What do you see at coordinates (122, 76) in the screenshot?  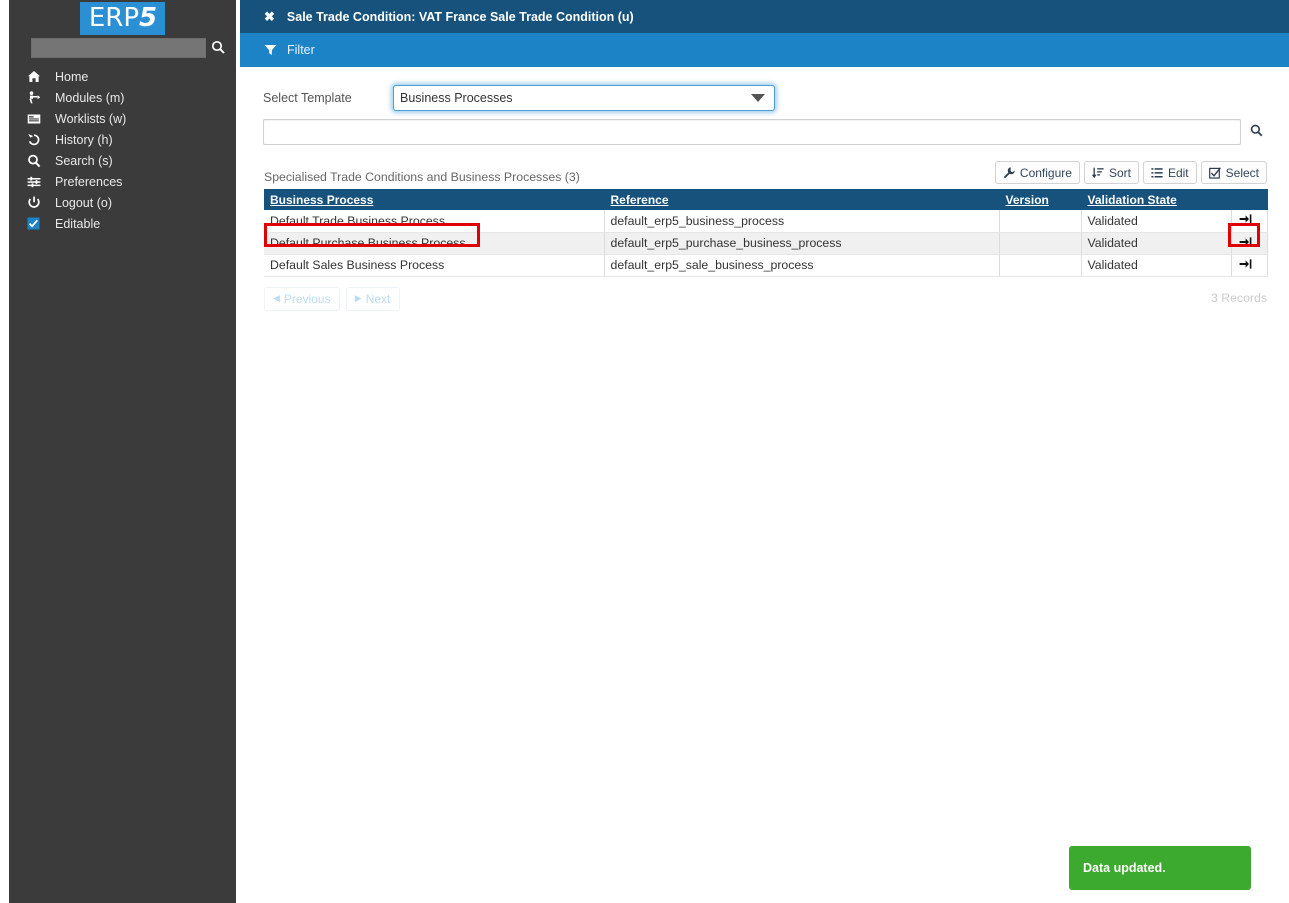 I see `sidebar-item-home: Home` at bounding box center [122, 76].